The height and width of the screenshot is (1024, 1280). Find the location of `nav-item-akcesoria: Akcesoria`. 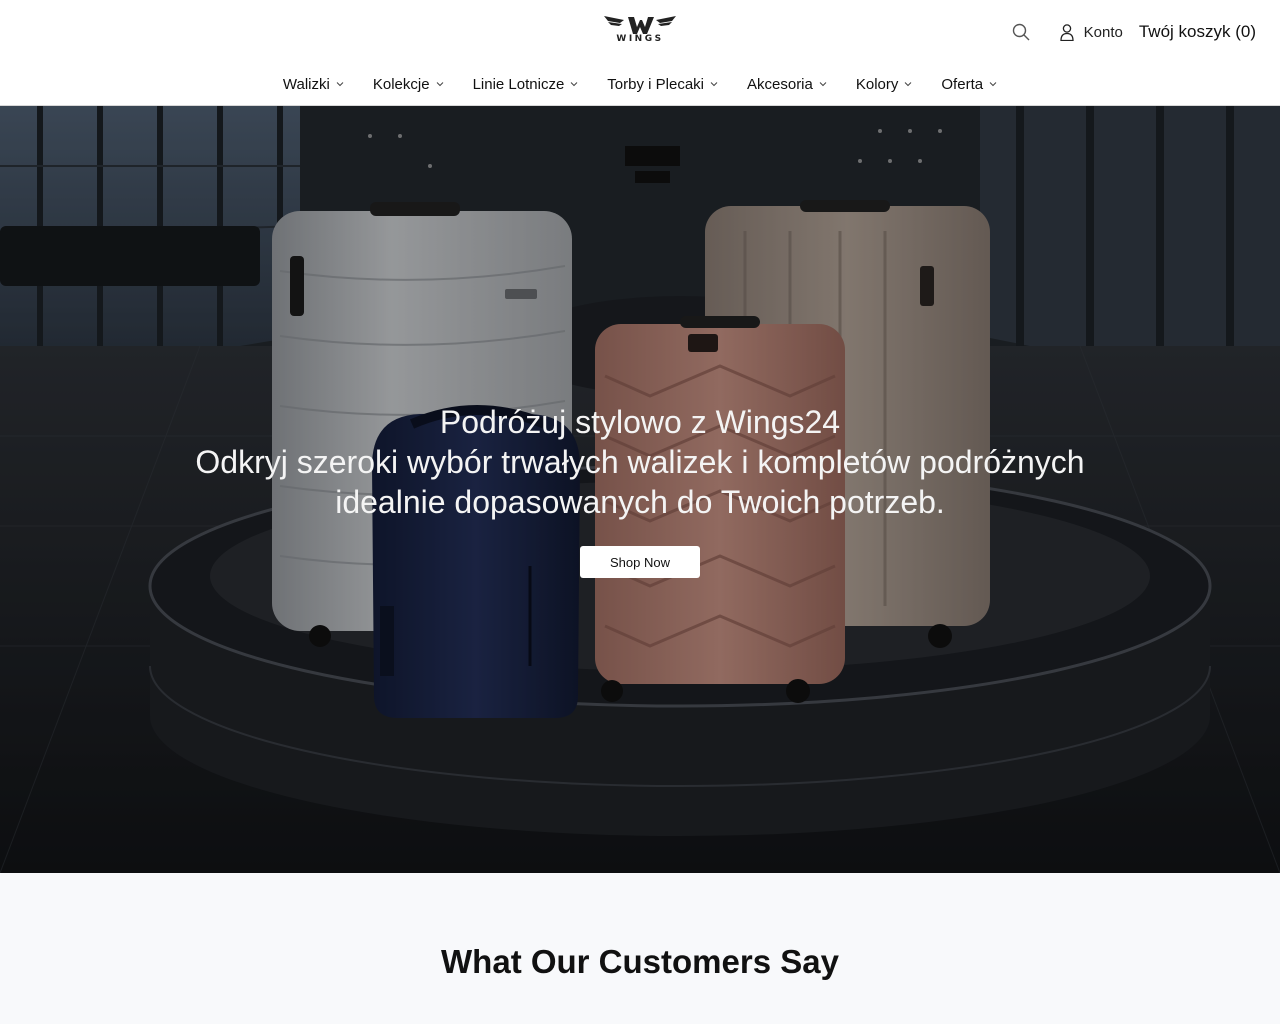

nav-item-akcesoria: Akcesoria is located at coordinates (787, 84).